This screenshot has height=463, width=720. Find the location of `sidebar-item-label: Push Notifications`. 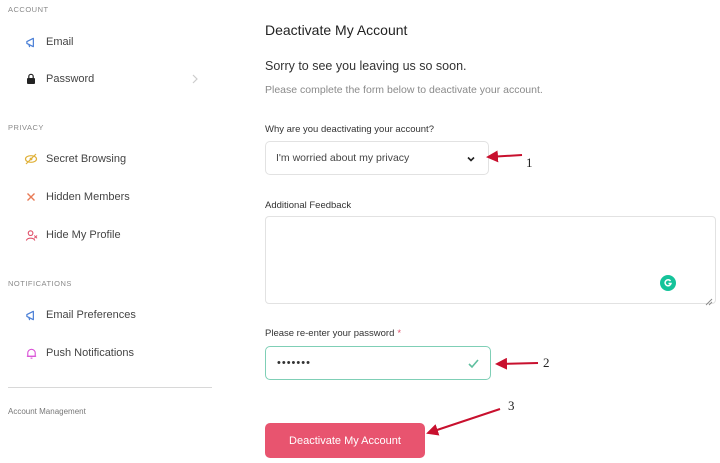

sidebar-item-label: Push Notifications is located at coordinates (90, 353).